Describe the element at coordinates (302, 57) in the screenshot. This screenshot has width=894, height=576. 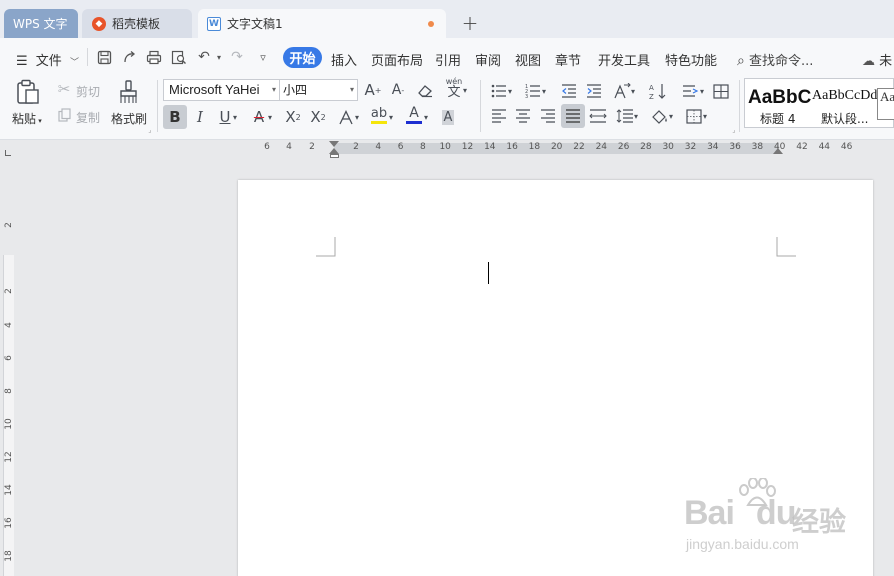
I see `tab-start: 开始` at that location.